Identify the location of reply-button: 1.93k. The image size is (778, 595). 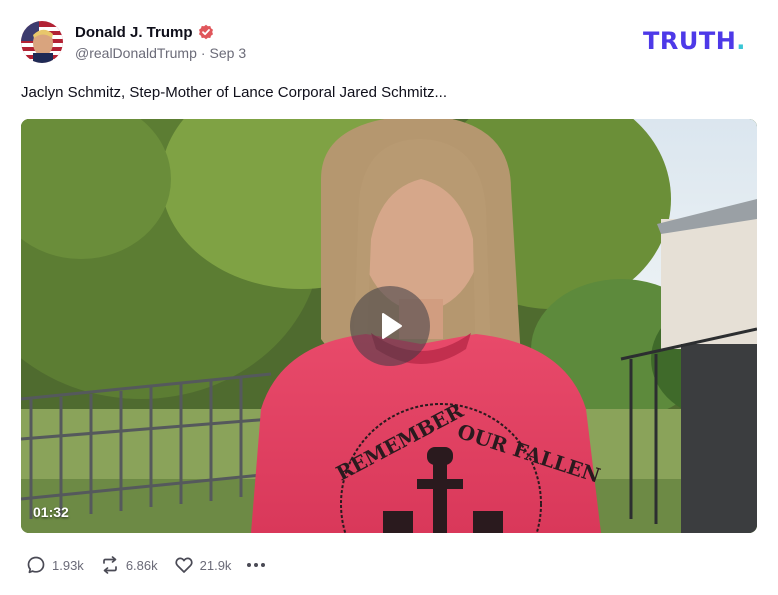
(55, 565).